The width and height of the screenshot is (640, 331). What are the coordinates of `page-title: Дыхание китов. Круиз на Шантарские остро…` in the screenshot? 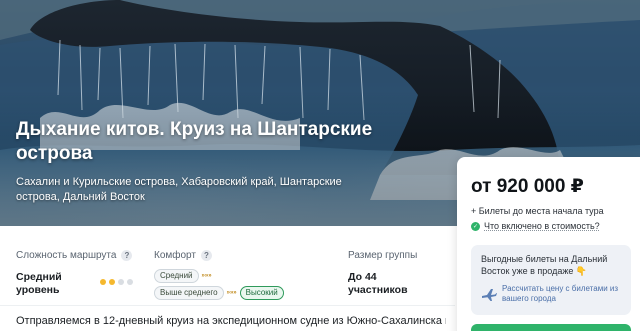 It's located at (194, 141).